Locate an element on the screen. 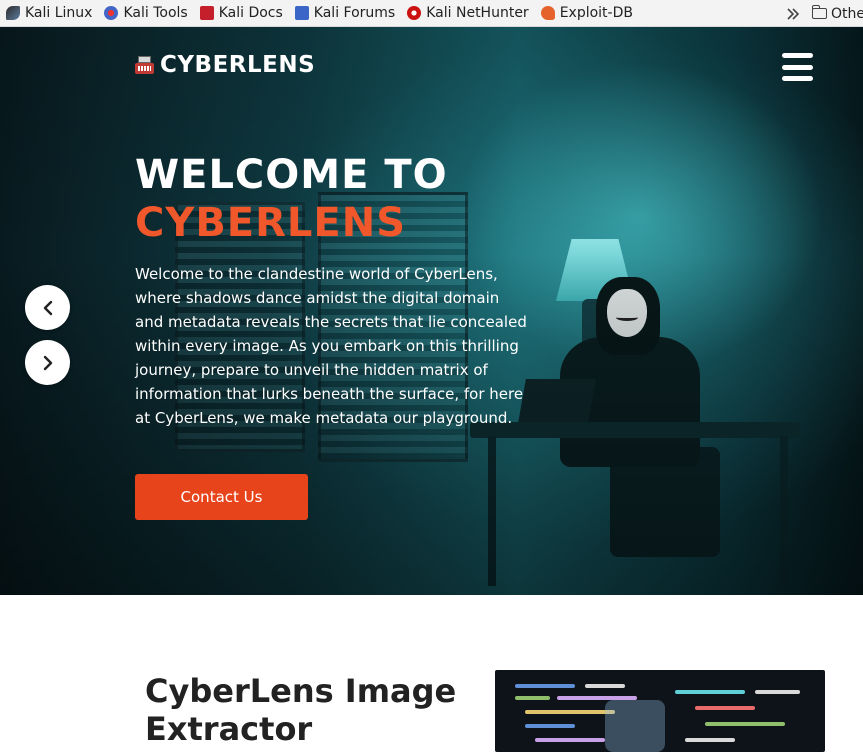  brand-logo: CYBERLENS is located at coordinates (225, 65).